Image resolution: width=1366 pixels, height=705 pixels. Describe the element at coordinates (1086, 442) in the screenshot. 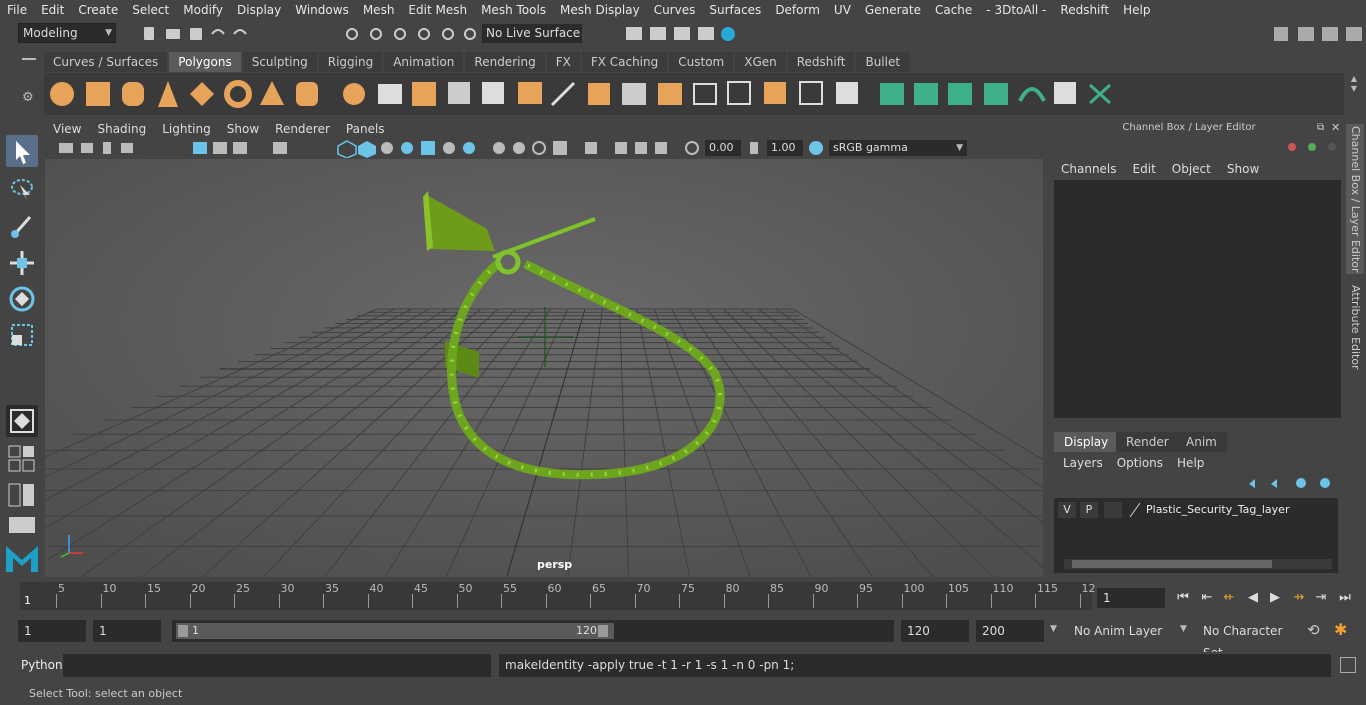

I see `layer-tab-display: Display` at that location.